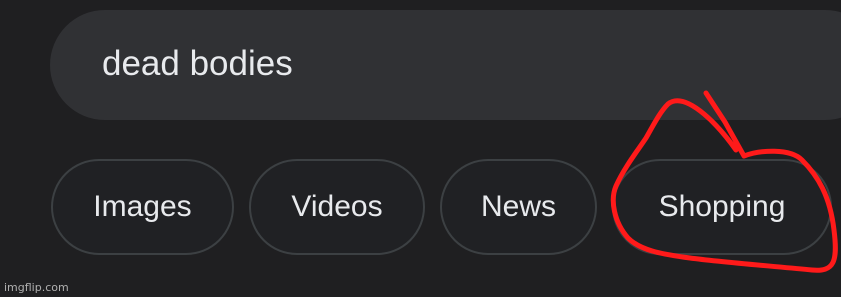 The width and height of the screenshot is (841, 297). I want to click on chip-shopping: Shopping, so click(722, 207).